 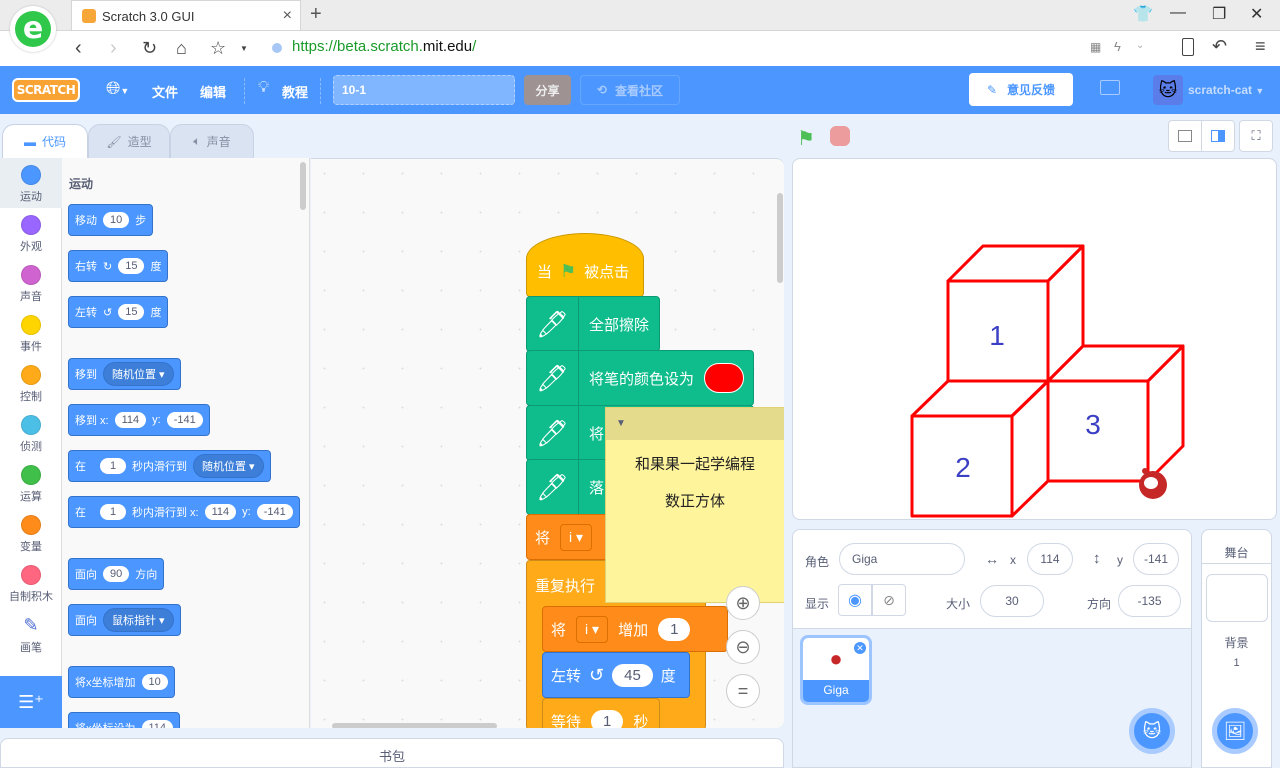 I want to click on close-tab-icon: ×, so click(x=287, y=16).